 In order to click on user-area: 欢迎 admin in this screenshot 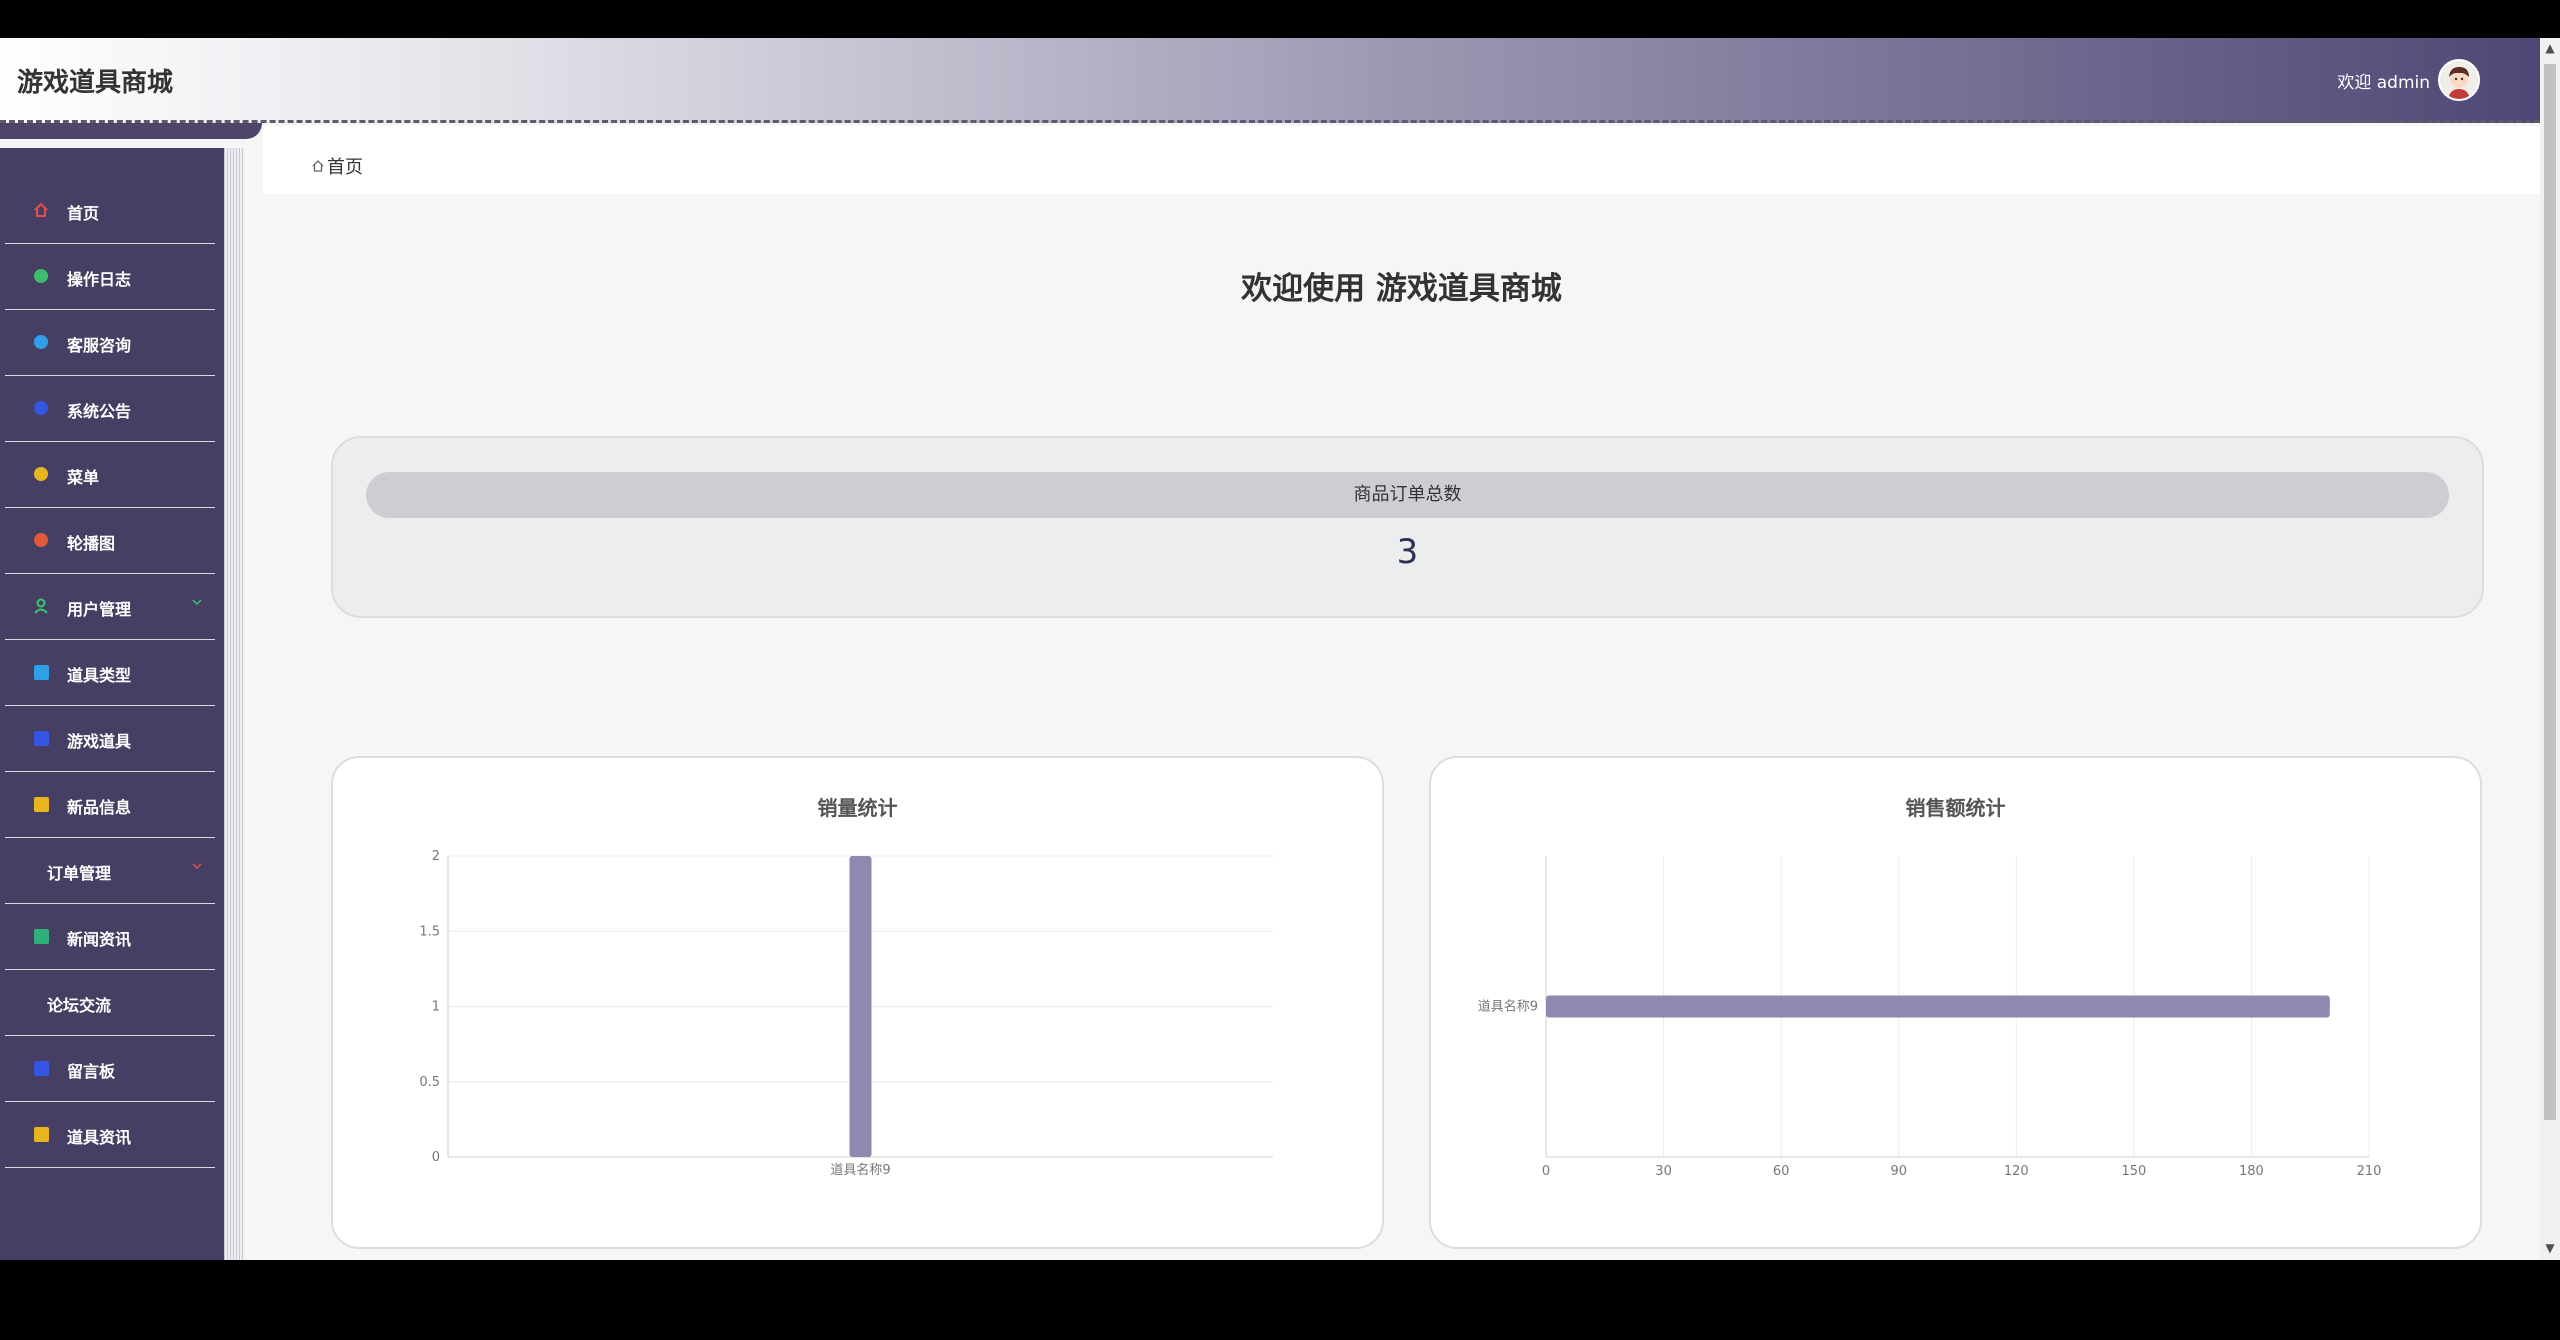, I will do `click(2408, 80)`.